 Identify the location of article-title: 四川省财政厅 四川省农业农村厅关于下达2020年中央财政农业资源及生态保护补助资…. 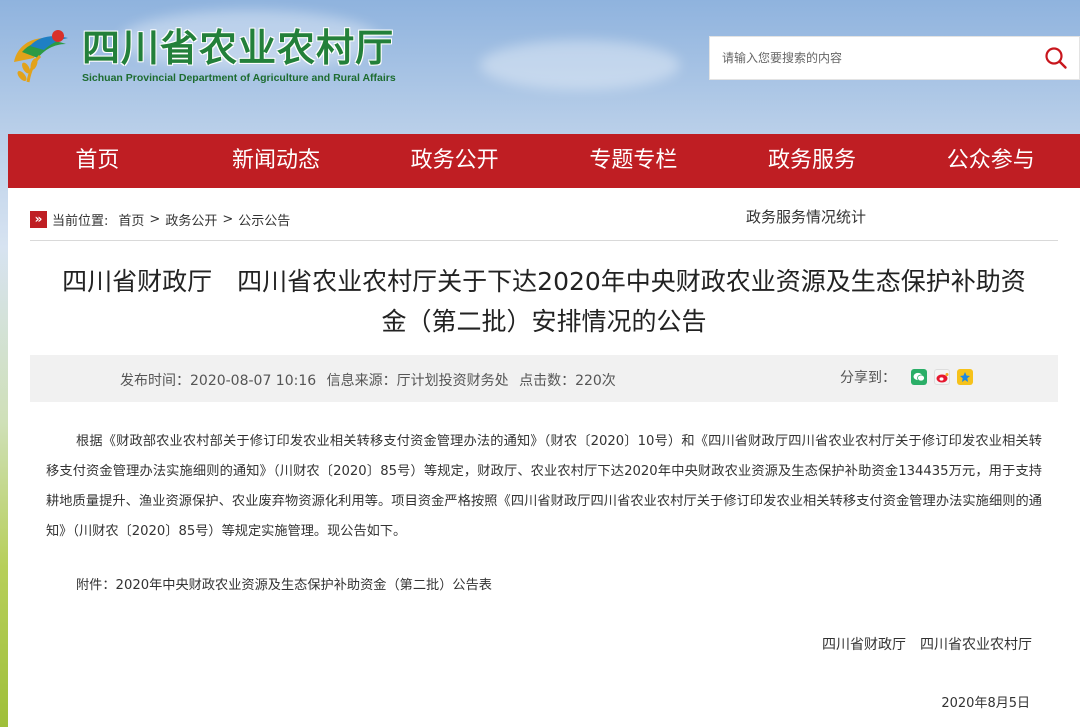
(544, 302).